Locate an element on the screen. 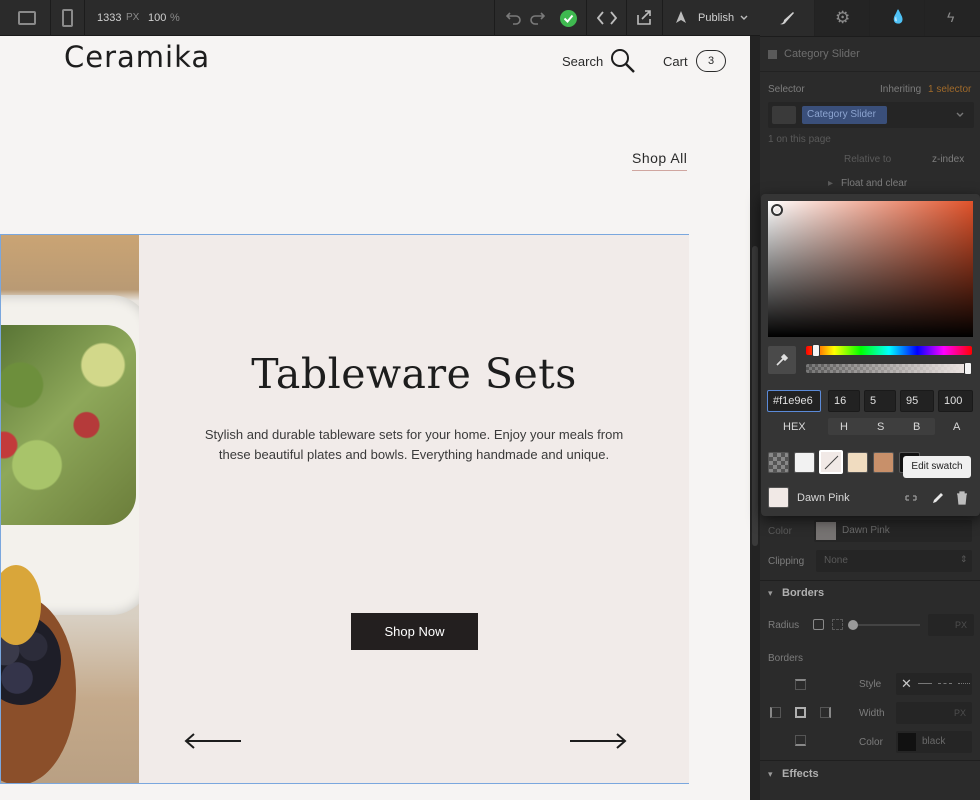  effects-caret: ▾ is located at coordinates (770, 774).